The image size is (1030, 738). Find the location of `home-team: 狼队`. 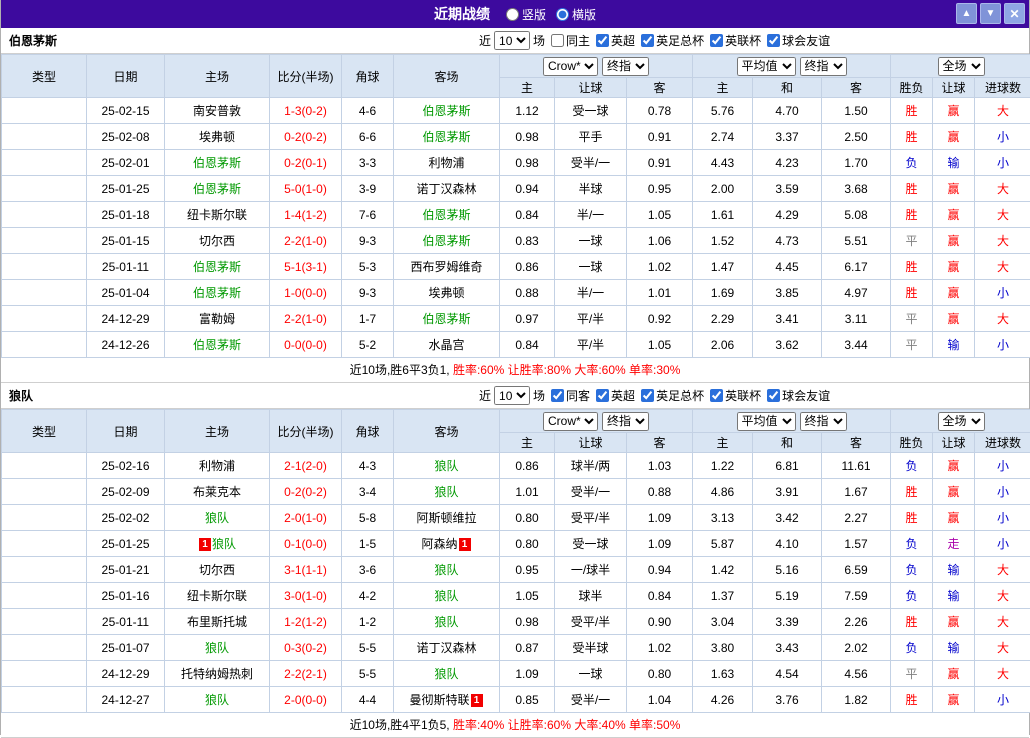

home-team: 狼队 is located at coordinates (217, 518).